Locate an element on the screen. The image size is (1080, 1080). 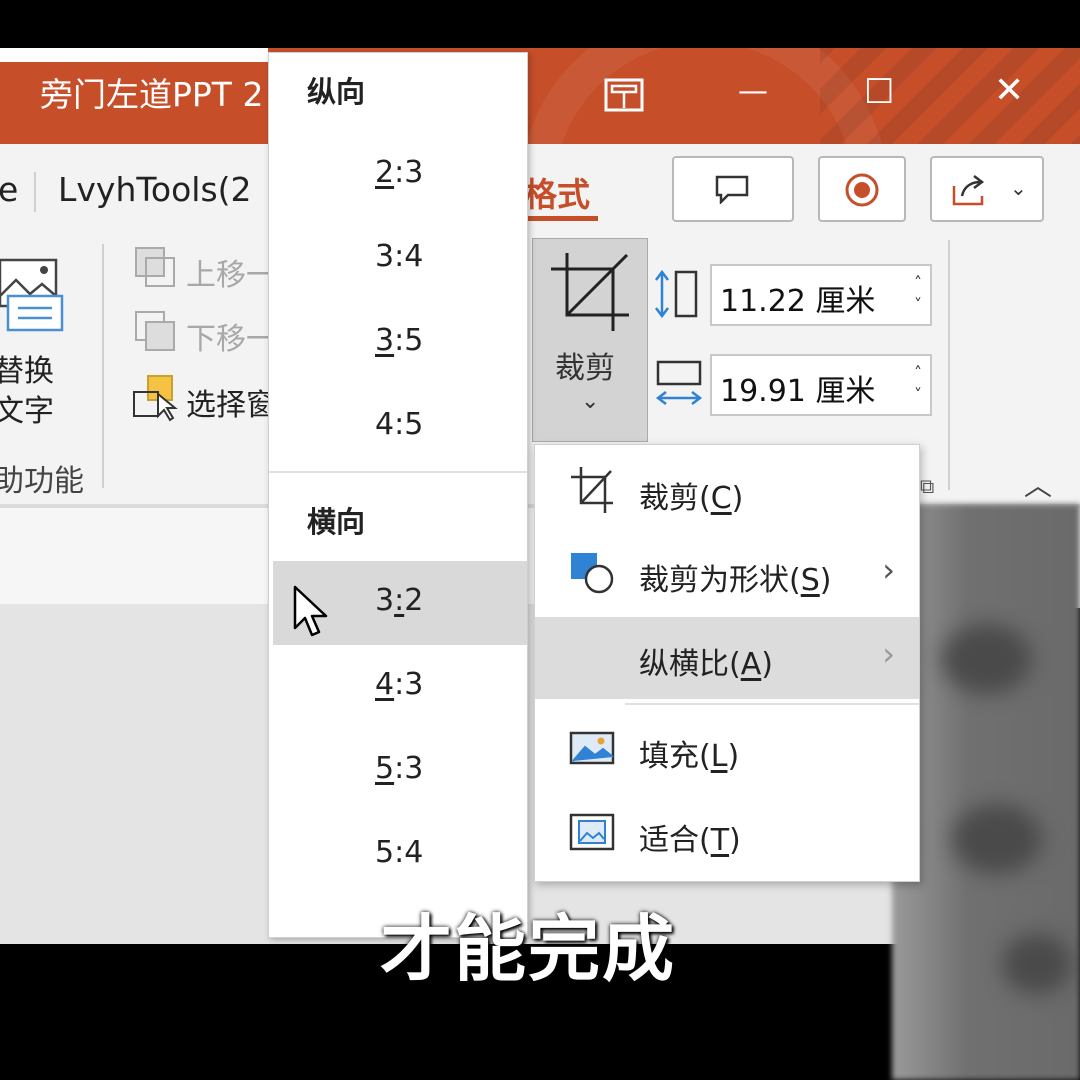
width-icon is located at coordinates (679, 382).